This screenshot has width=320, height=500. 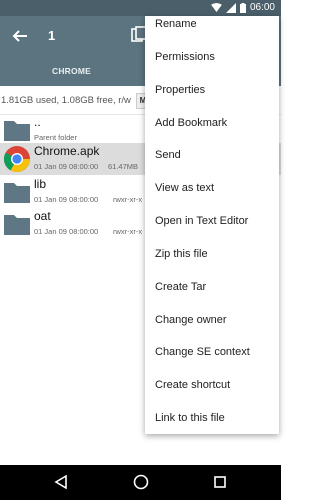 I want to click on battery-icon, so click(x=242, y=7).